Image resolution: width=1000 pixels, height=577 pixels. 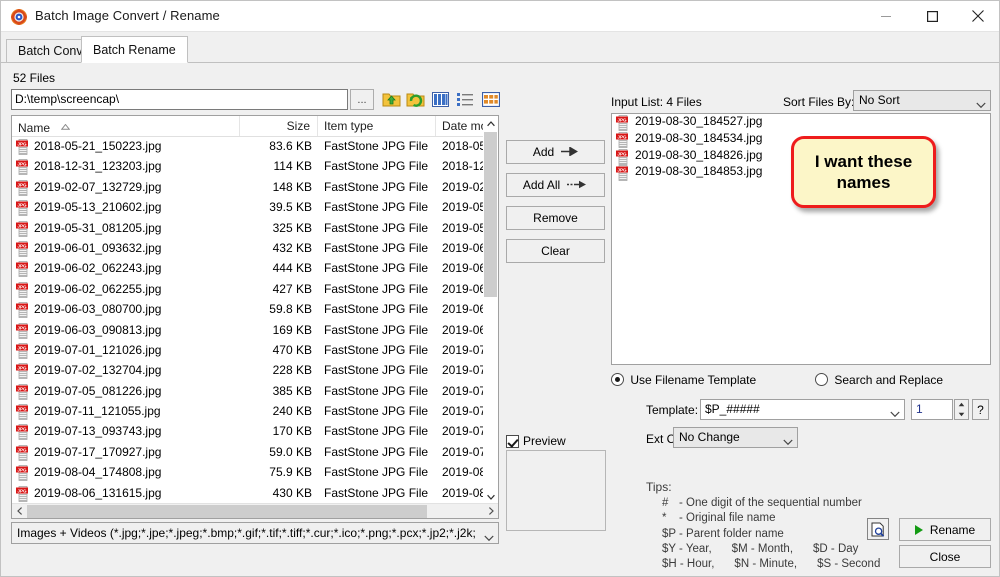 I want to click on template-value: $P_#####, so click(x=732, y=409).